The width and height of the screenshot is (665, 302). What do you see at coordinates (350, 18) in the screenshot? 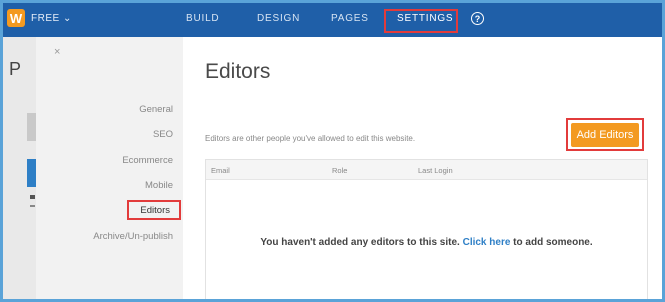
I see `nav-pages: PAGES` at bounding box center [350, 18].